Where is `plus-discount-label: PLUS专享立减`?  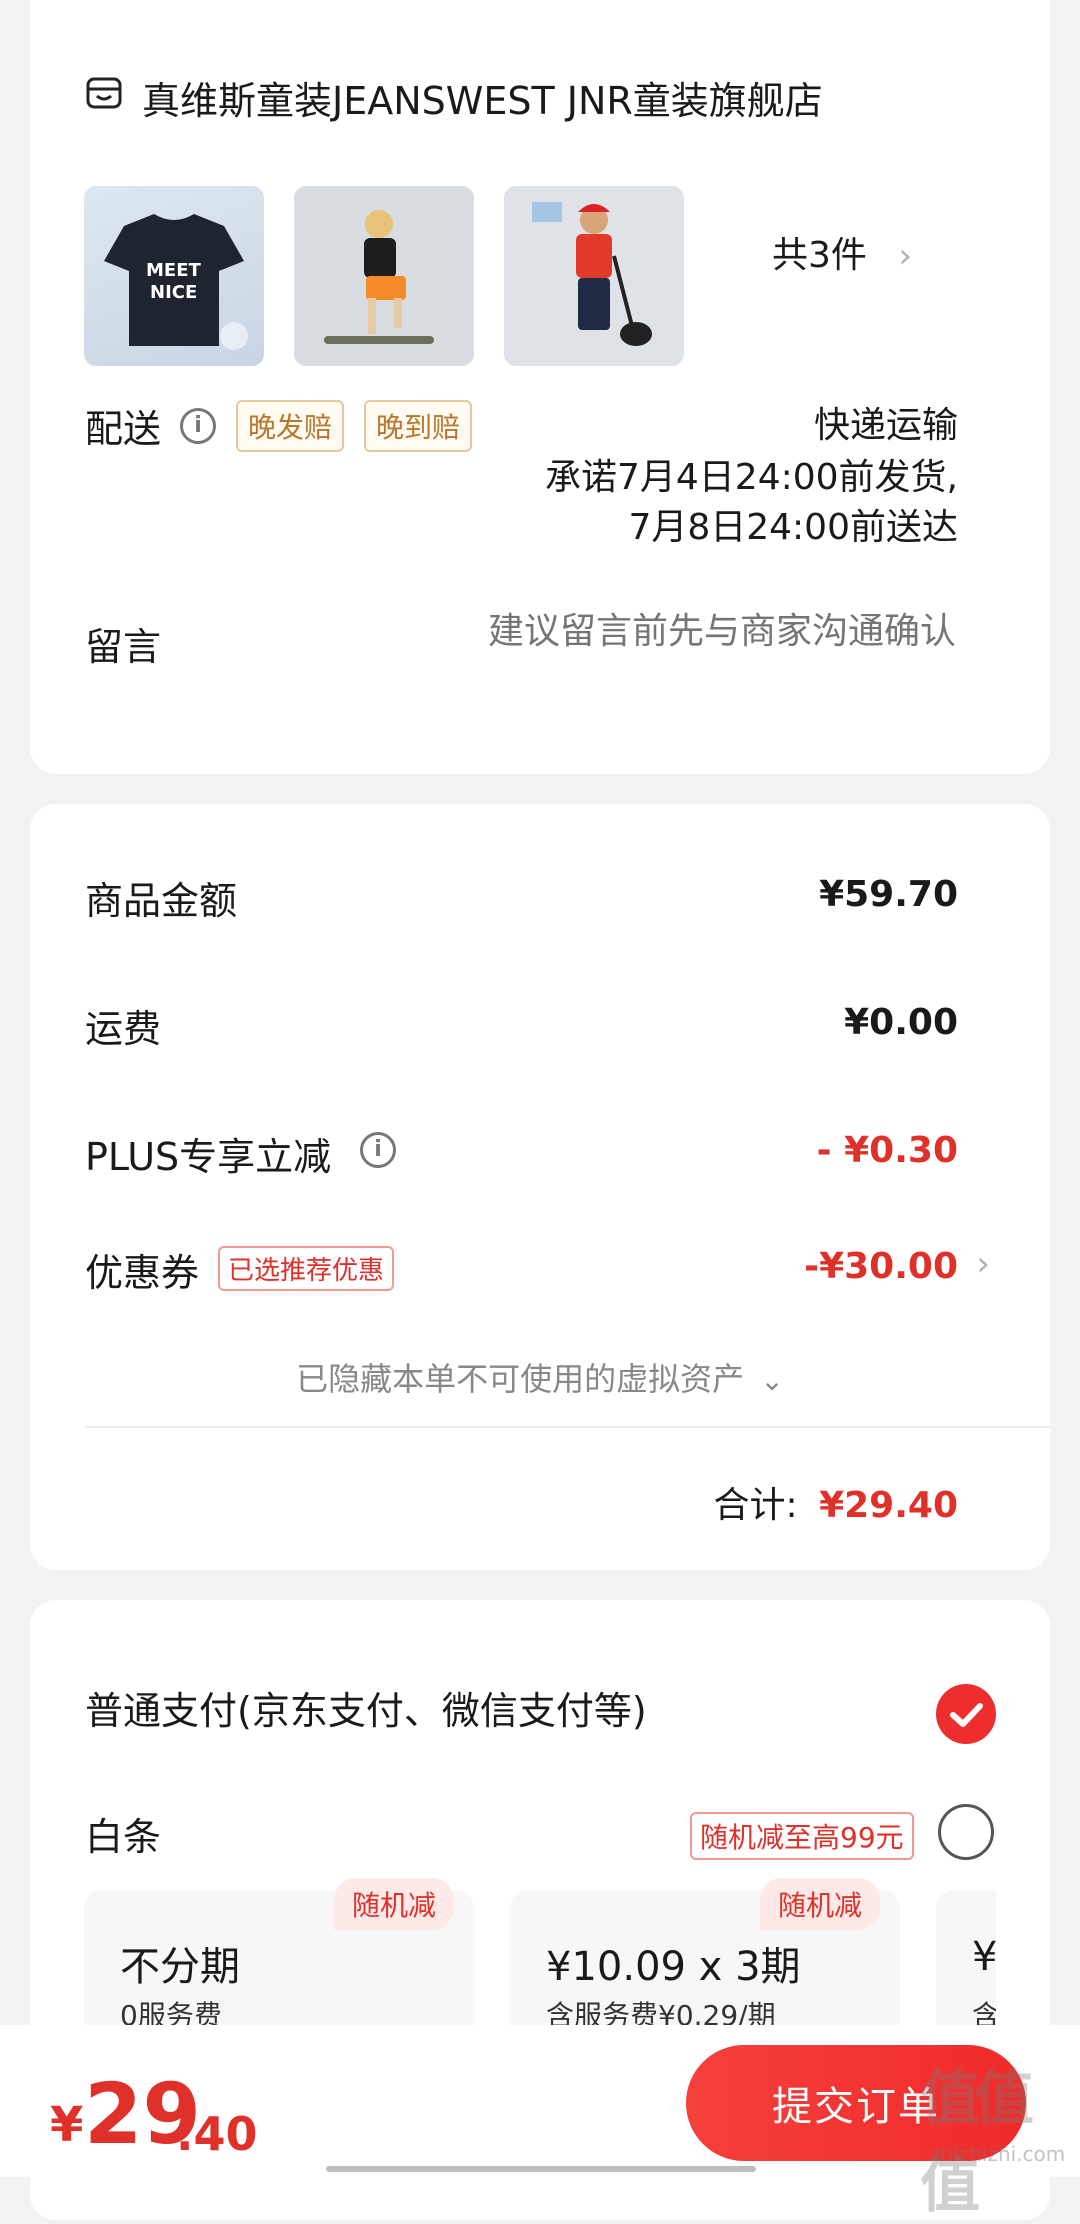
plus-discount-label: PLUS专享立减 is located at coordinates (208, 1157).